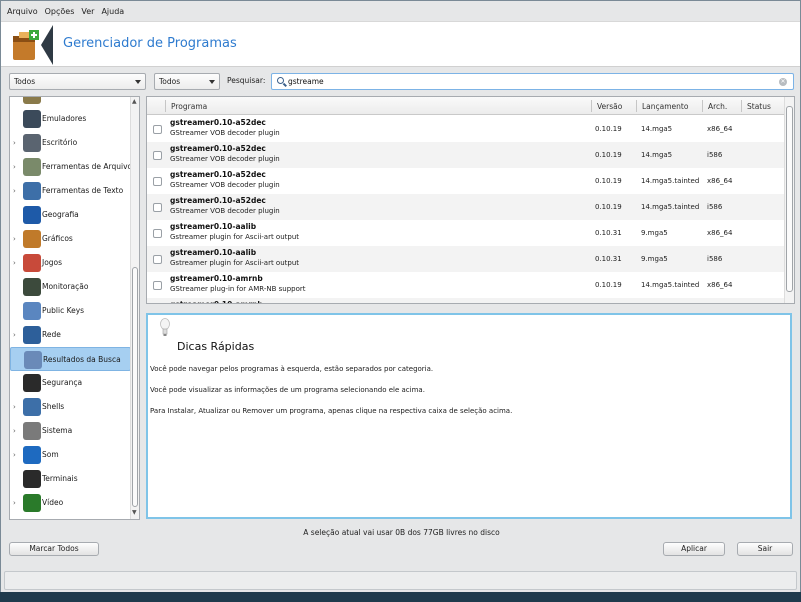  What do you see at coordinates (665, 106) in the screenshot?
I see `column-header-release: Lançamento` at bounding box center [665, 106].